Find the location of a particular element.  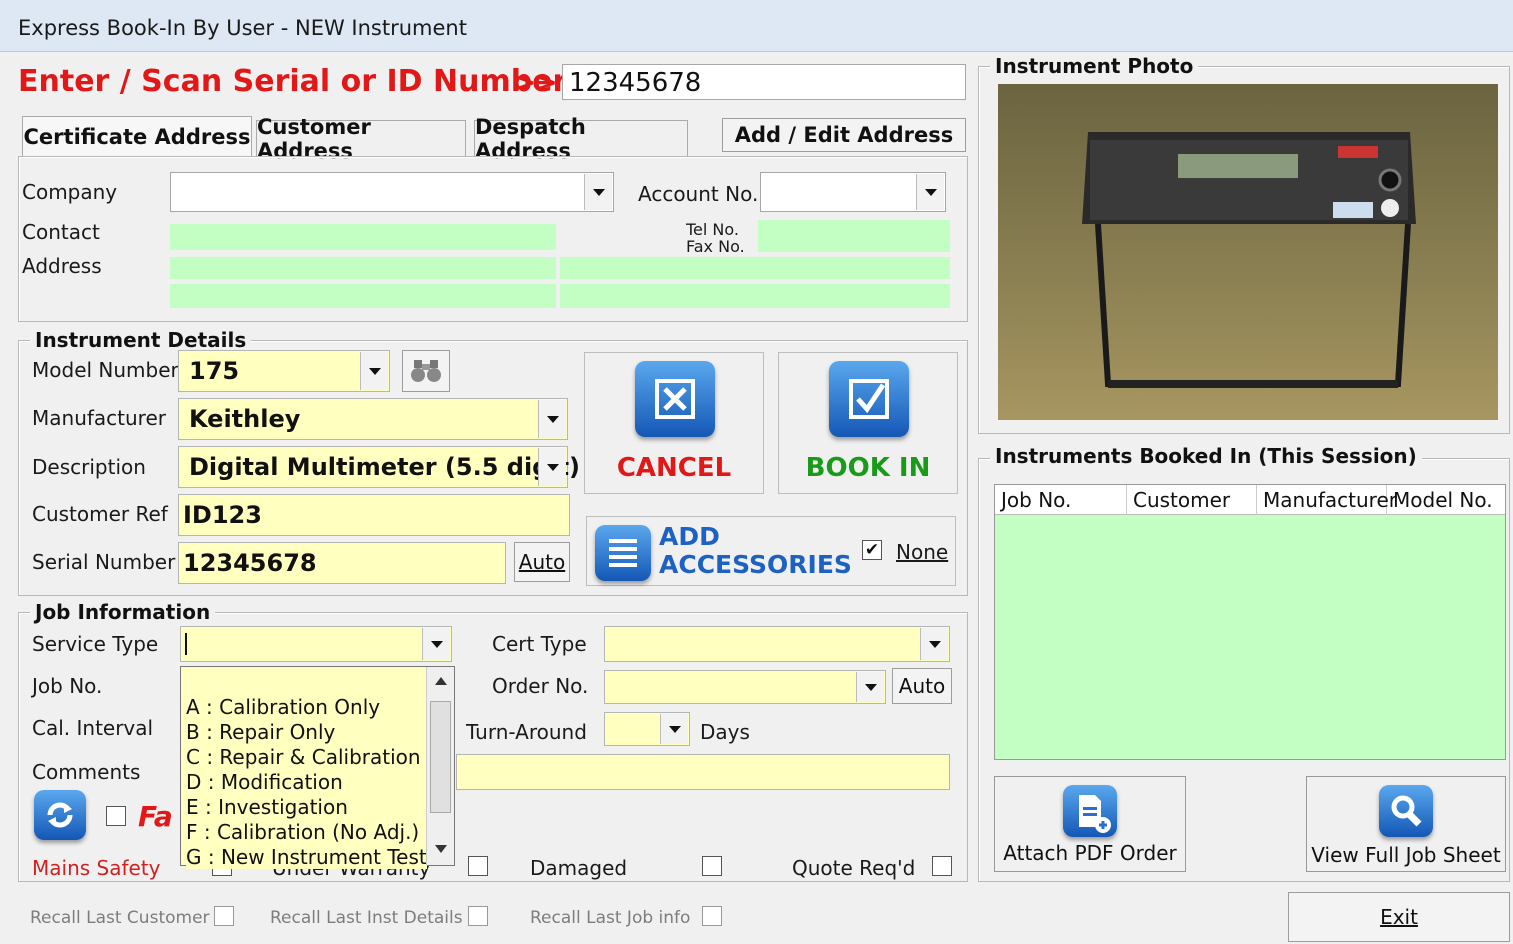

mains-safety-label: Mains Safety is located at coordinates (96, 868).